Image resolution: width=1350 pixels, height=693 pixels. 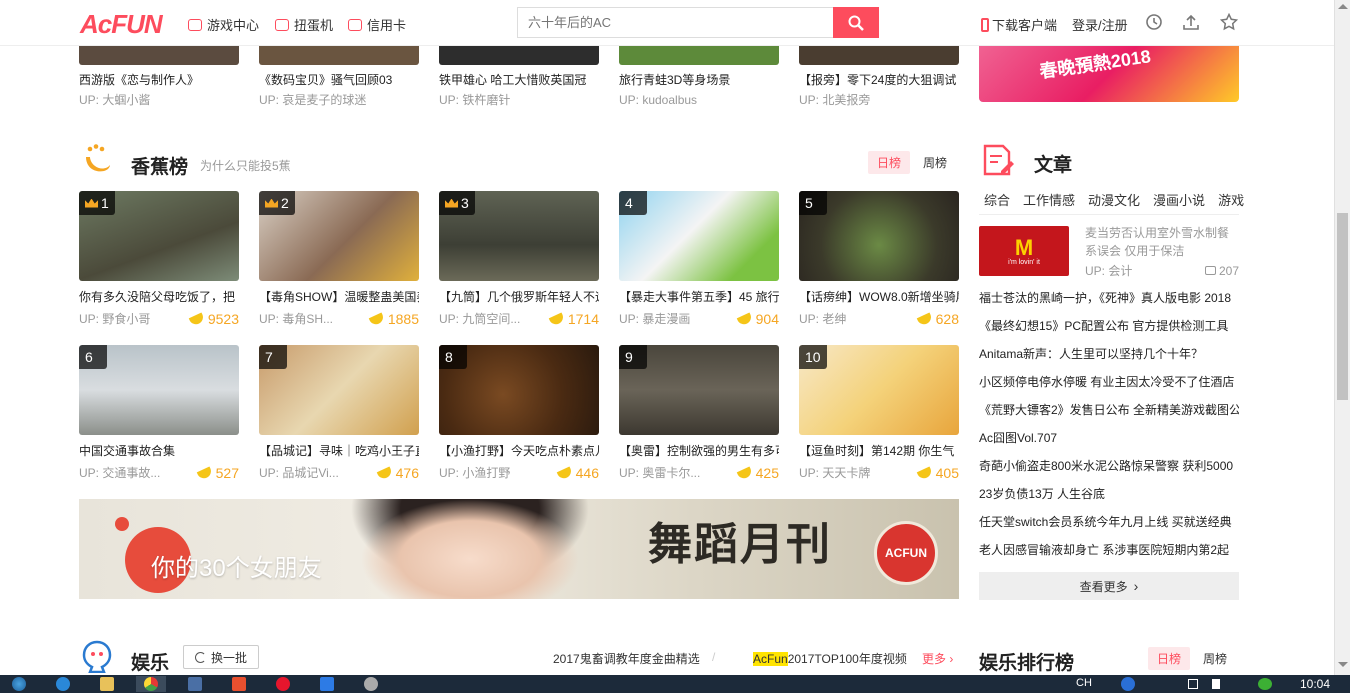 I want to click on ranked-video-card: 3 【九筒】几个俄罗斯年轻人不远 UP: 九筒空间... 1714, so click(x=519, y=259).